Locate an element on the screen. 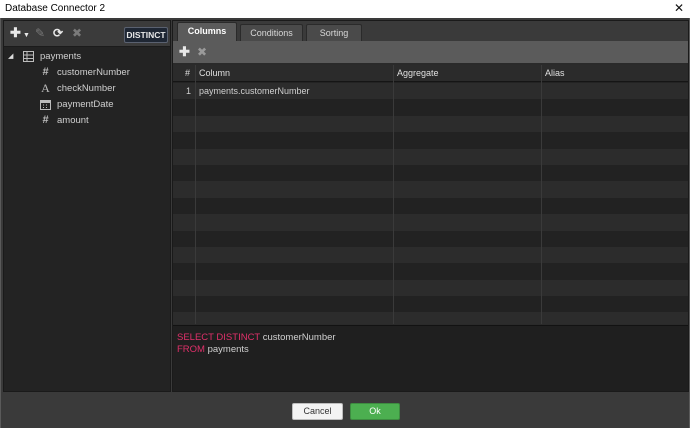 This screenshot has height=428, width=690. tree-item-payments: ◢ payments is located at coordinates (87, 57).